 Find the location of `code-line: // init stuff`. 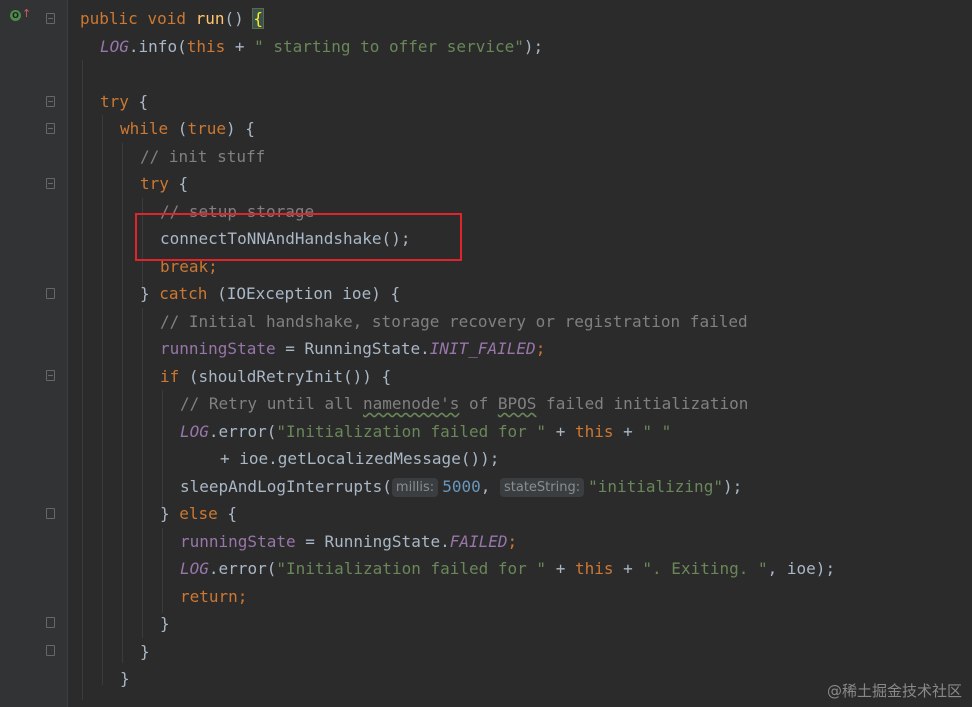

code-line: // init stuff is located at coordinates (202, 156).